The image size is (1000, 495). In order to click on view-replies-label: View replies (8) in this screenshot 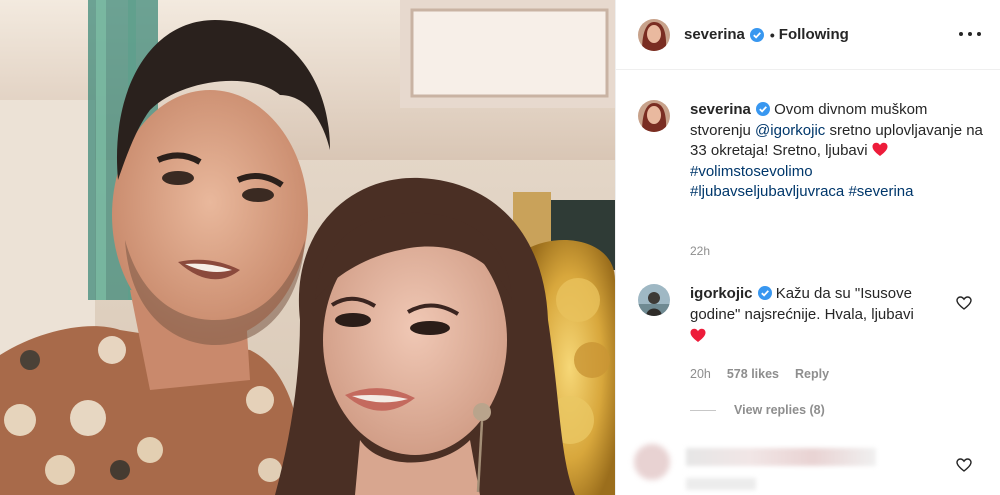, I will do `click(779, 410)`.